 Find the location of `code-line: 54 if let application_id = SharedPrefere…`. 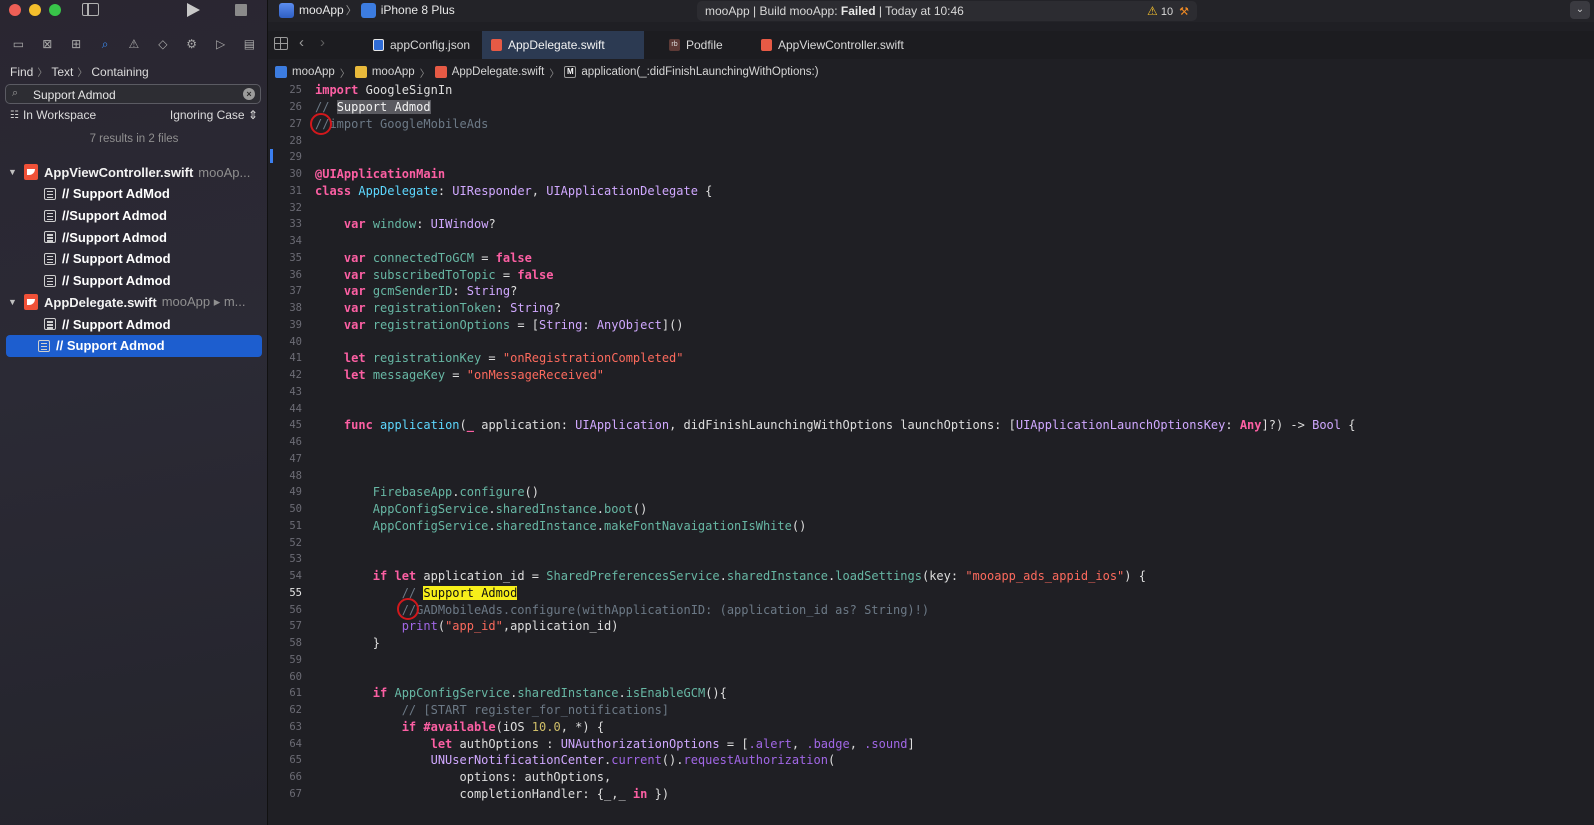

code-line: 54 if let application_id = SharedPrefere… is located at coordinates (931, 576).